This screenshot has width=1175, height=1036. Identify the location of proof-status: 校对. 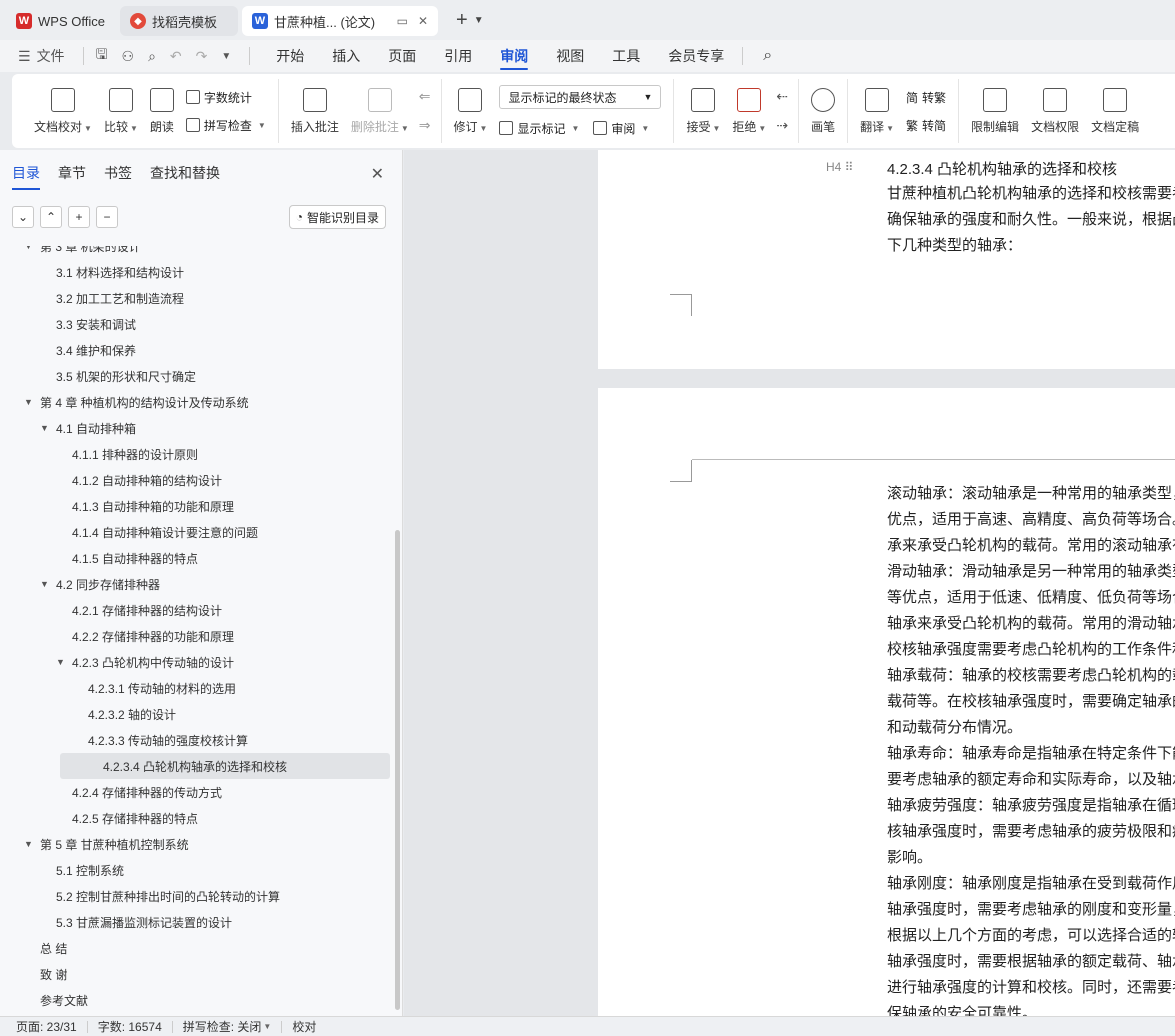
(304, 1027).